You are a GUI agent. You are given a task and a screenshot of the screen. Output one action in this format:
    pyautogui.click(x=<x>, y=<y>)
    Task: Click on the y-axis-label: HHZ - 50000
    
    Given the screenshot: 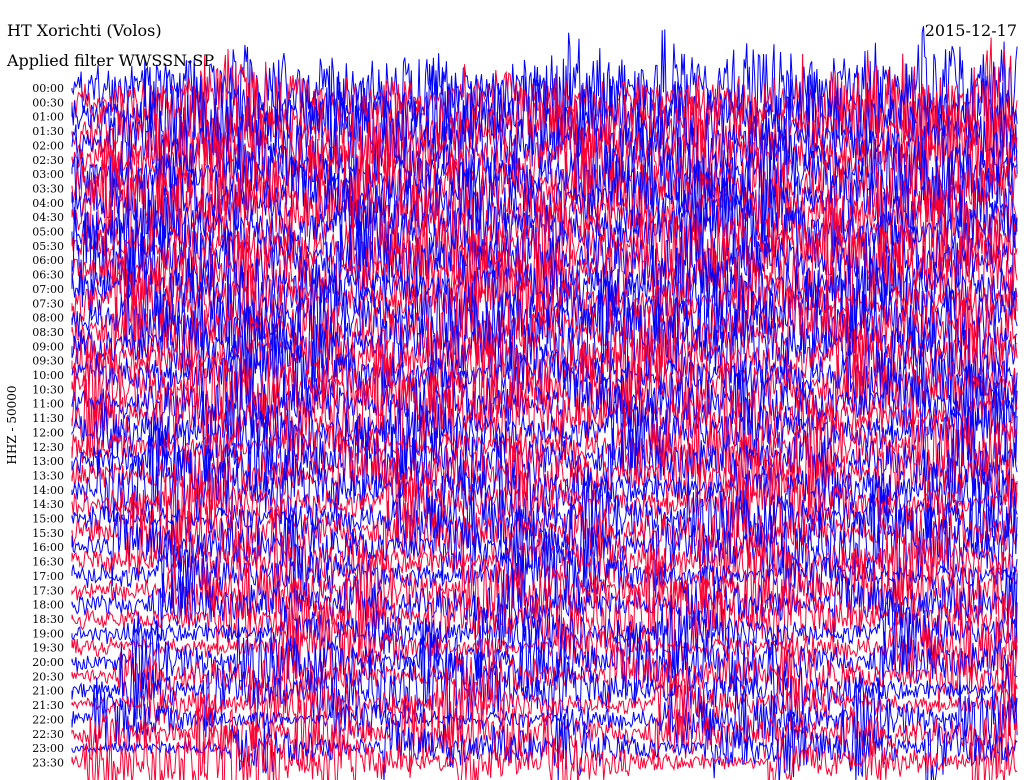 What is the action you would take?
    pyautogui.click(x=12, y=424)
    